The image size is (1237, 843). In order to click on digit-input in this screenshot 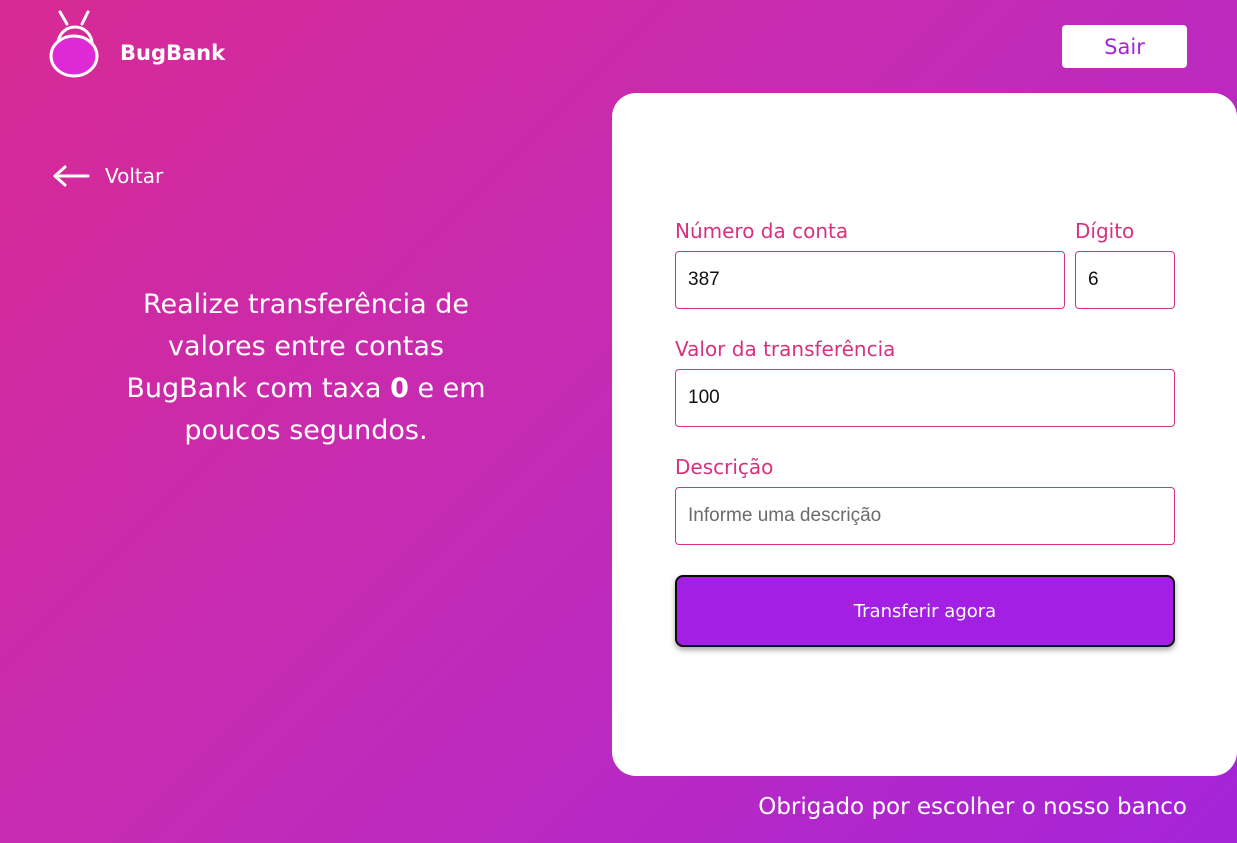, I will do `click(1125, 280)`.